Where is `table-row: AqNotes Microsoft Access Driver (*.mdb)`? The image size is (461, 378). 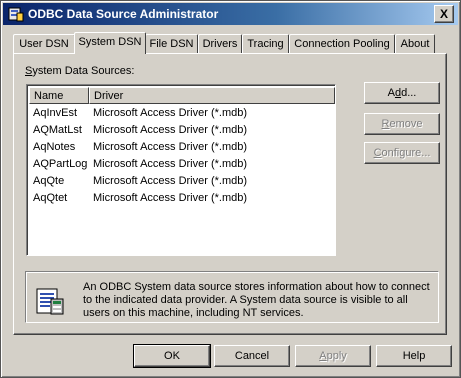 table-row: AqNotes Microsoft Access Driver (*.mdb) is located at coordinates (182, 147).